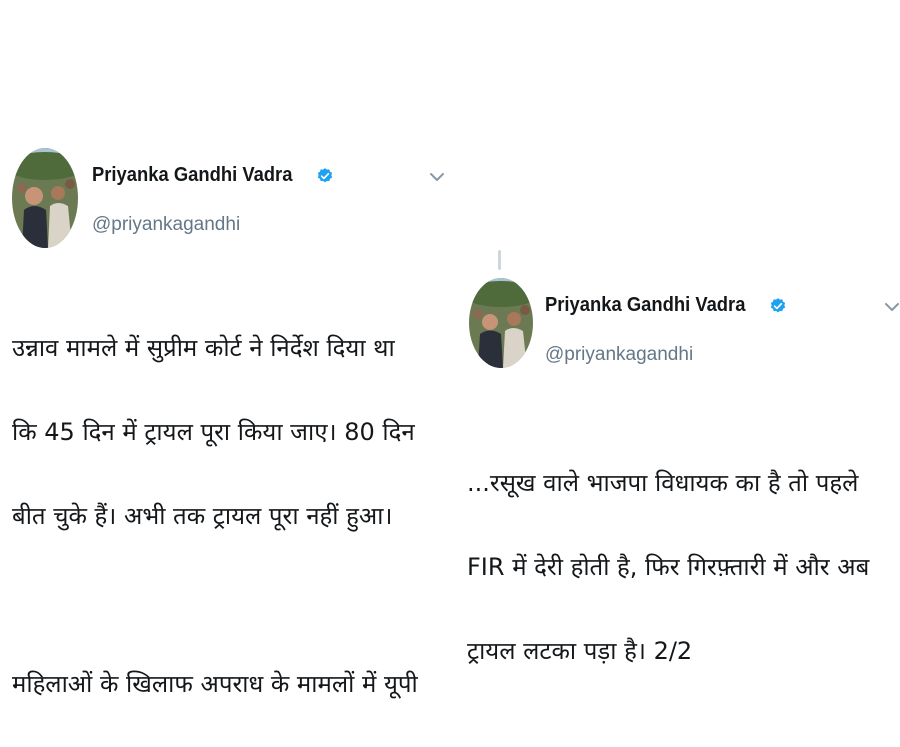 The width and height of the screenshot is (900, 747). What do you see at coordinates (580, 651) in the screenshot?
I see `tweet-text-line: ट्रायल लटका पड़ा है। 2/2` at bounding box center [580, 651].